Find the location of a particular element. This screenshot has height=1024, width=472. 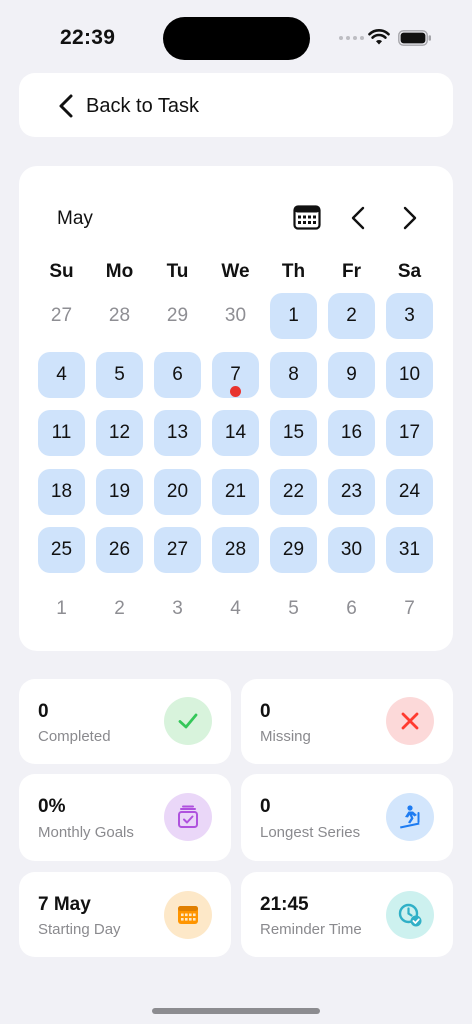

calendar-icon is located at coordinates (188, 915).